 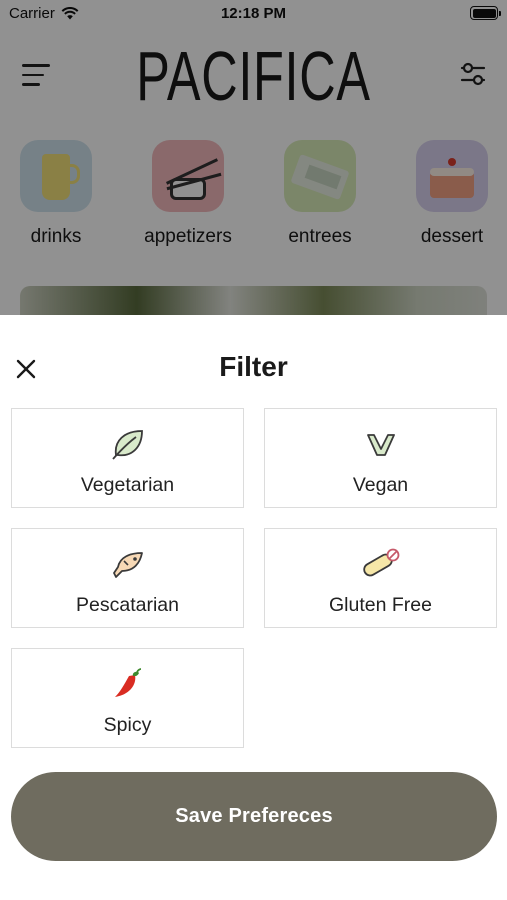 I want to click on filter-option-label: Gluten Free, so click(x=380, y=605).